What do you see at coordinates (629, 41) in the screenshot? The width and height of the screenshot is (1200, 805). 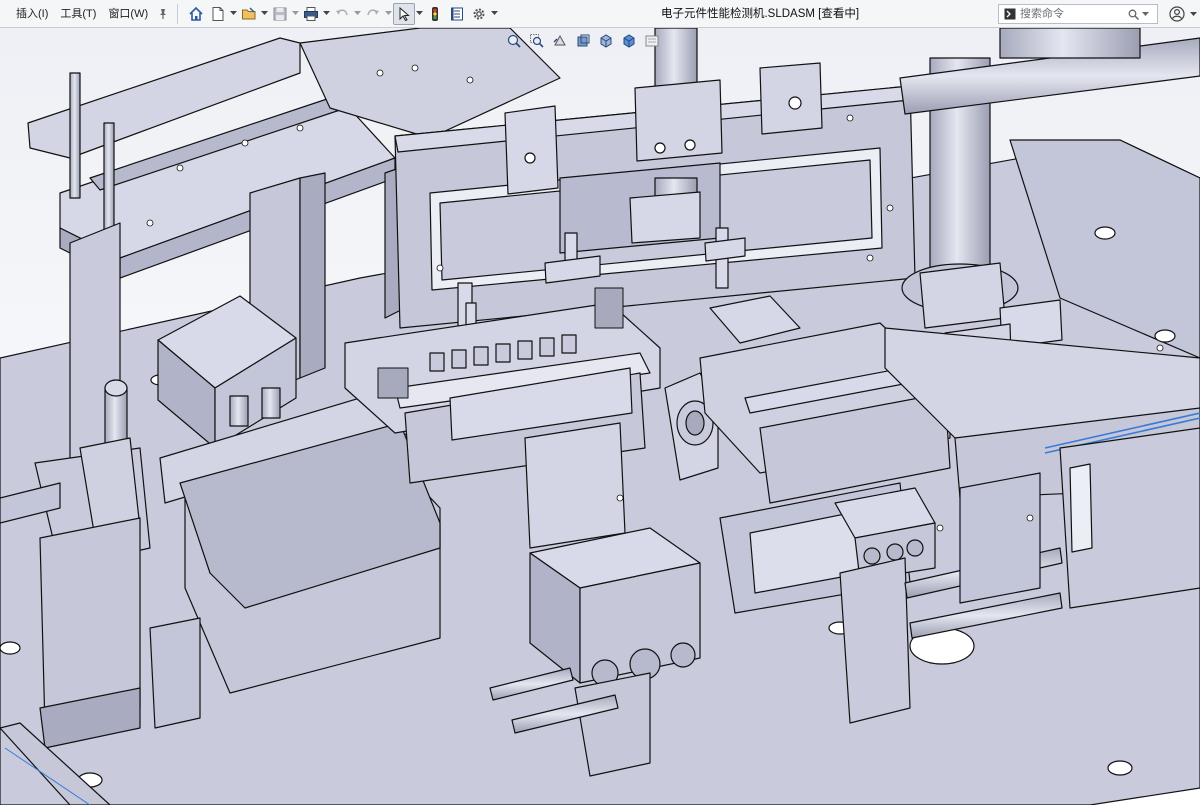 I see `display-style-icon` at bounding box center [629, 41].